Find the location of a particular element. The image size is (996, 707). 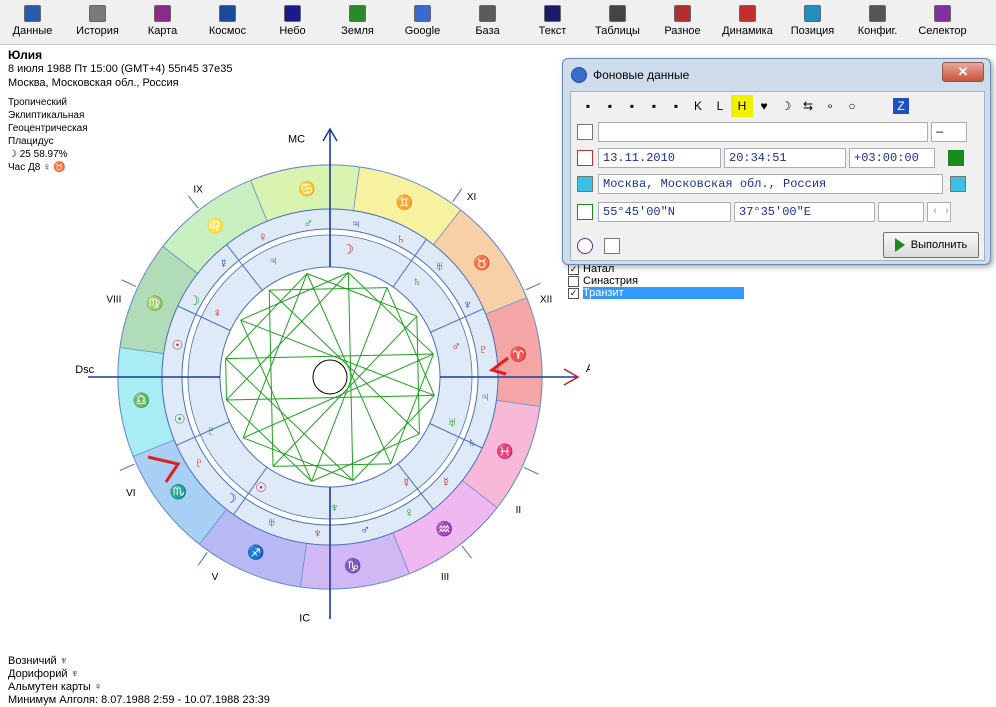

heart-icon: ♥ is located at coordinates (764, 106).